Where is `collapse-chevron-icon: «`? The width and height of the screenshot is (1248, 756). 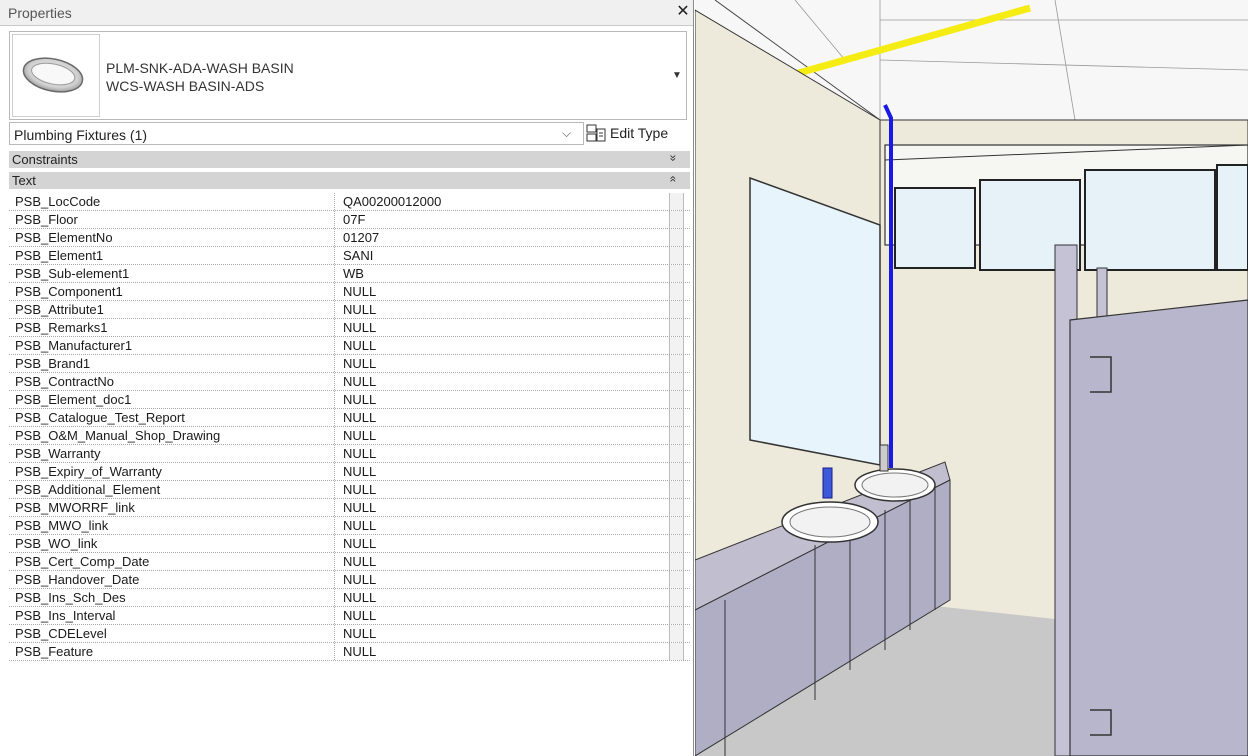 collapse-chevron-icon: « is located at coordinates (673, 179).